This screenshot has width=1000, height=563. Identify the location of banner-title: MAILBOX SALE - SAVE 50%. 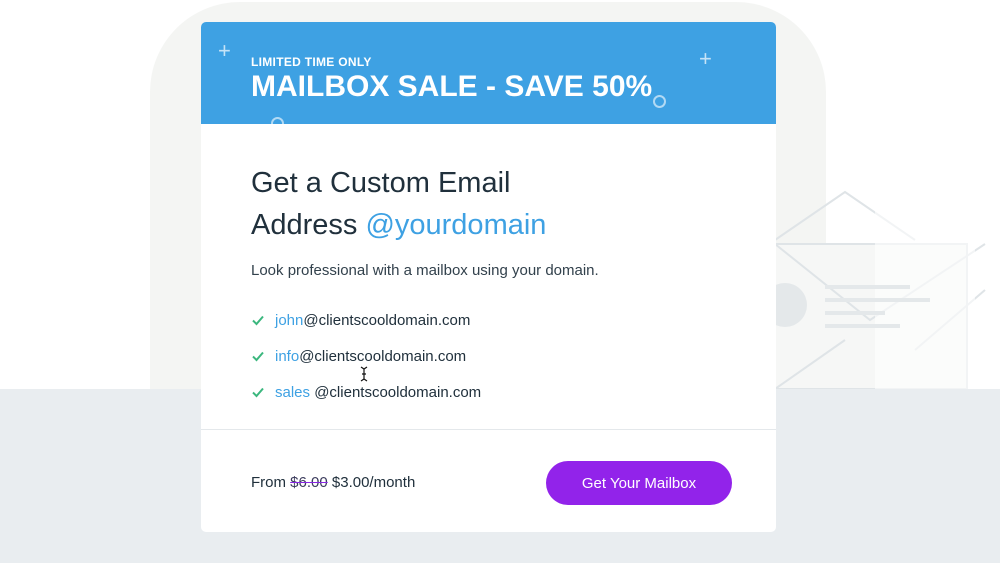
(452, 86).